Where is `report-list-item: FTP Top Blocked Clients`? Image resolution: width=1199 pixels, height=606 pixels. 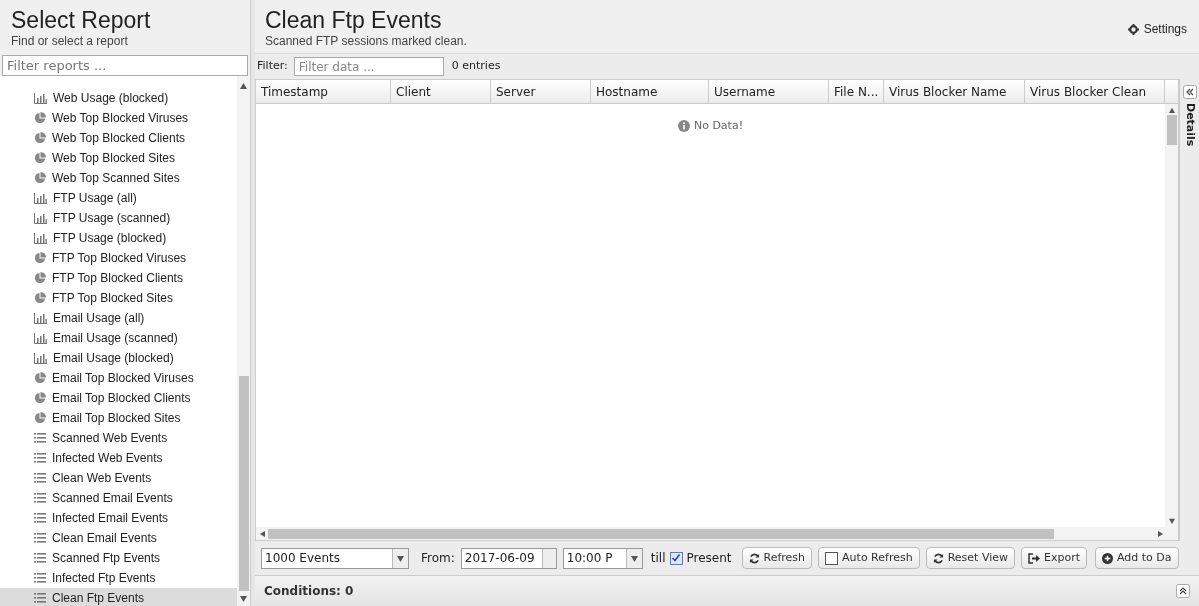 report-list-item: FTP Top Blocked Clients is located at coordinates (118, 278).